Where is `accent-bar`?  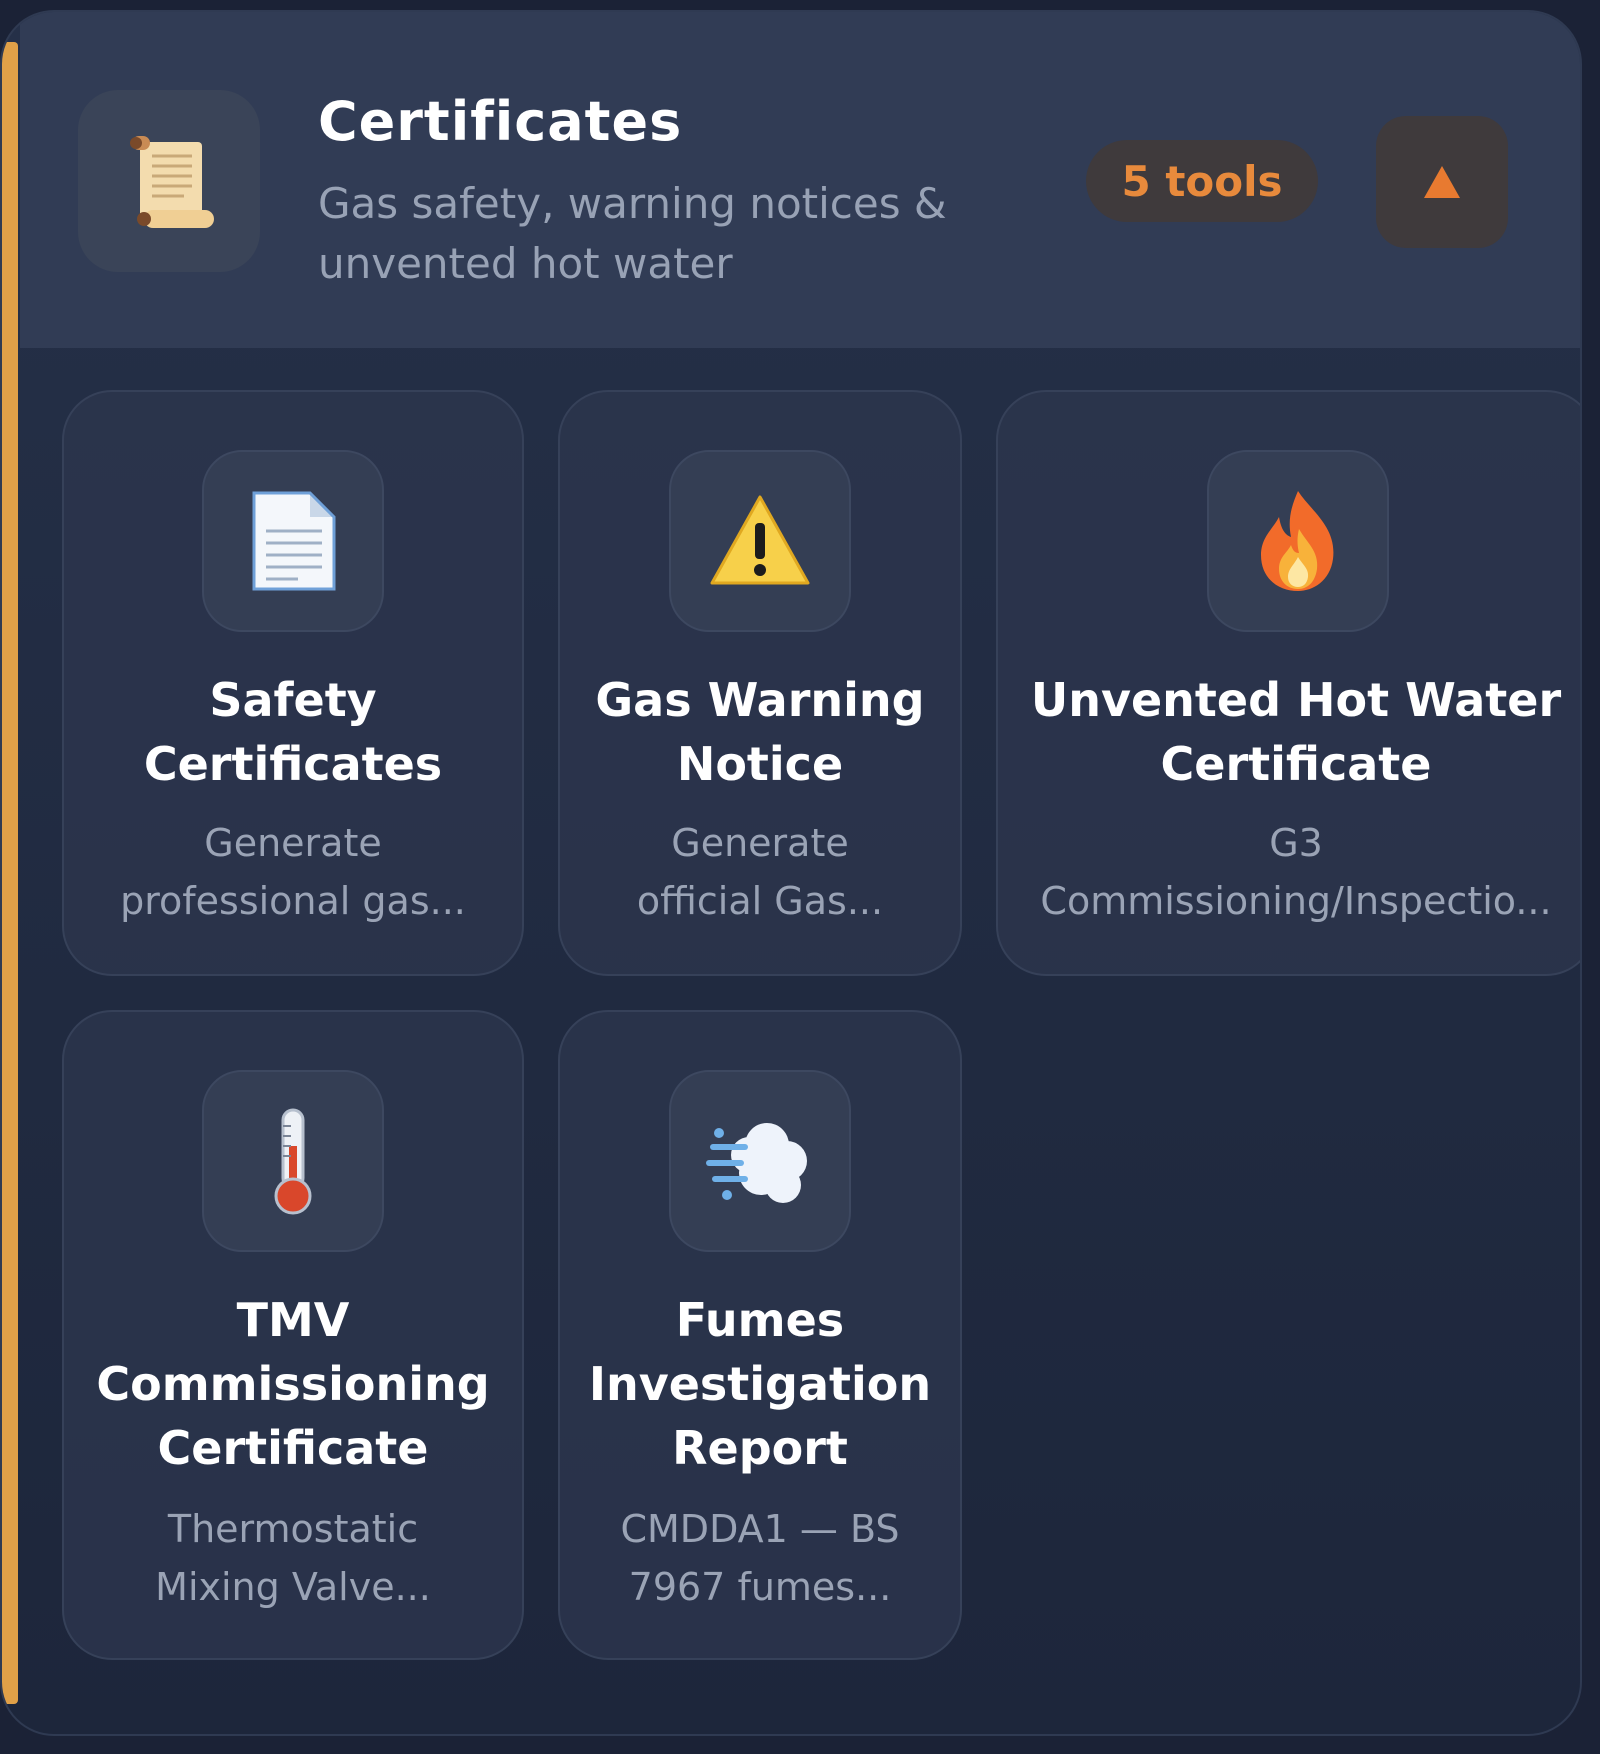 accent-bar is located at coordinates (10, 873).